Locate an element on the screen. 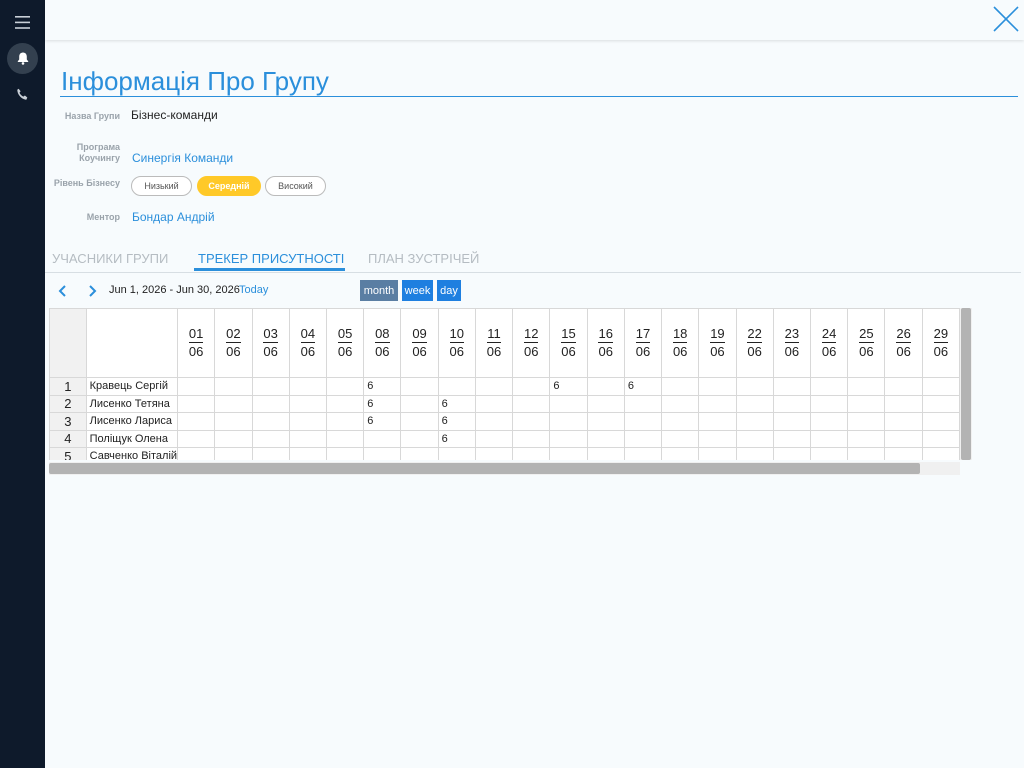 Image resolution: width=1024 pixels, height=768 pixels. tab-group-members: УЧАСНИКИ ГРУПИ is located at coordinates (110, 258).